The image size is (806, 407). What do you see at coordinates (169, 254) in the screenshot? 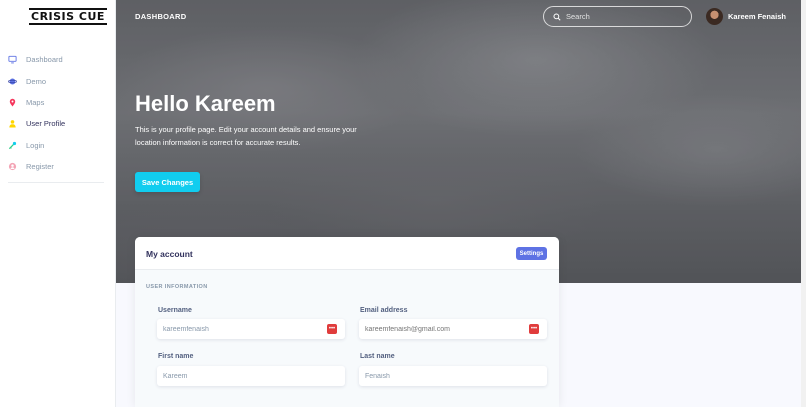
I see `card-title: My account` at bounding box center [169, 254].